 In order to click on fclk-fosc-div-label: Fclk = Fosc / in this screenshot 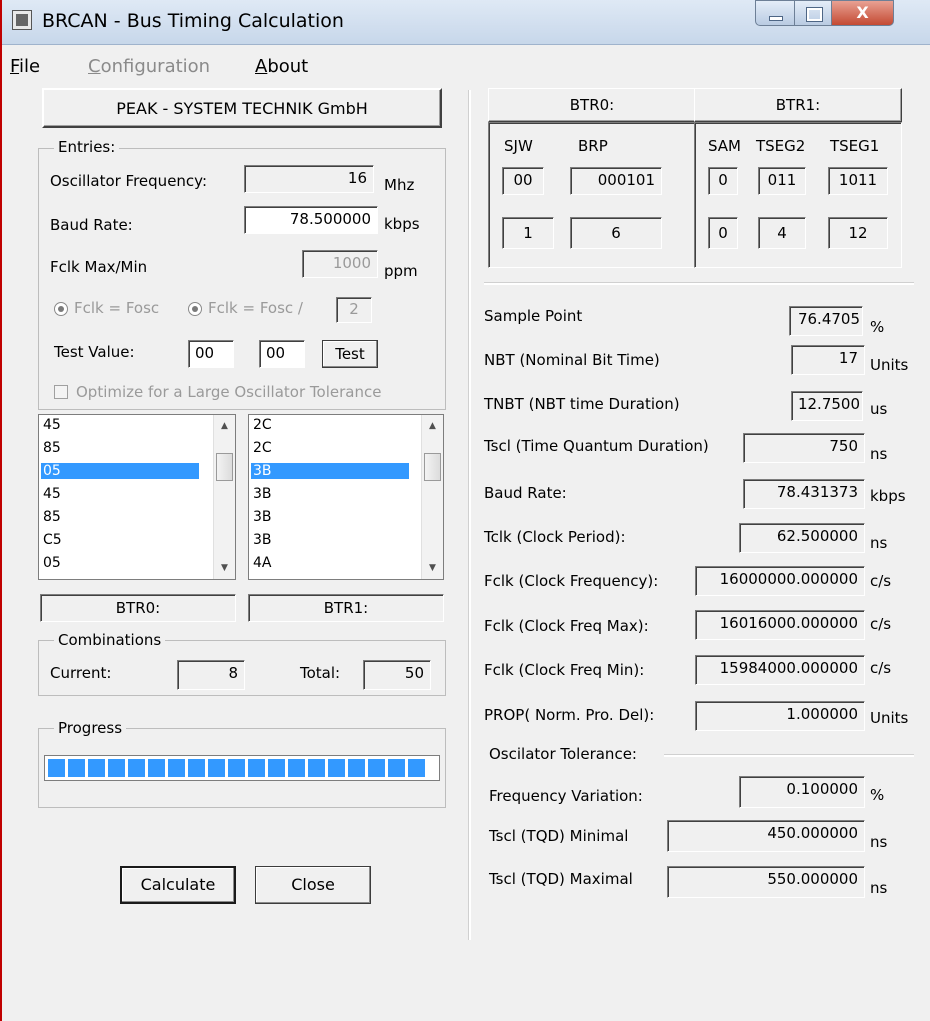, I will do `click(255, 308)`.